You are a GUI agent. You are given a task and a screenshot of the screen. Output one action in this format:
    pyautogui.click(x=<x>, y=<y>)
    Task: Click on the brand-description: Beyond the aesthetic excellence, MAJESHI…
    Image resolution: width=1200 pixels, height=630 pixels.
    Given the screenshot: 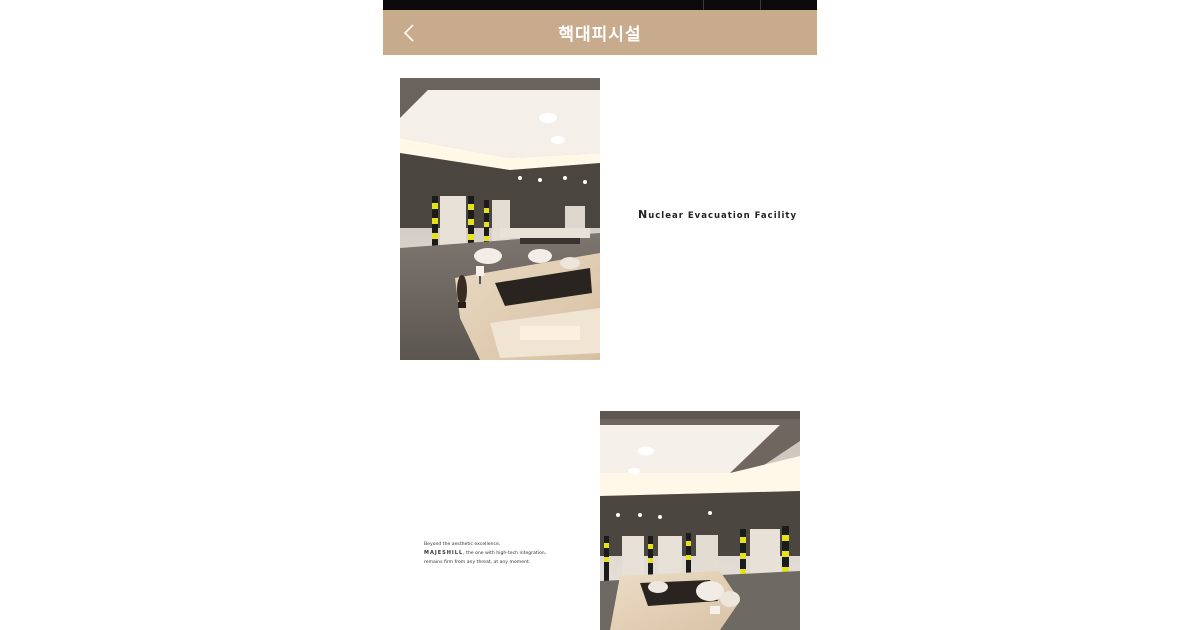 What is the action you would take?
    pyautogui.click(x=509, y=553)
    